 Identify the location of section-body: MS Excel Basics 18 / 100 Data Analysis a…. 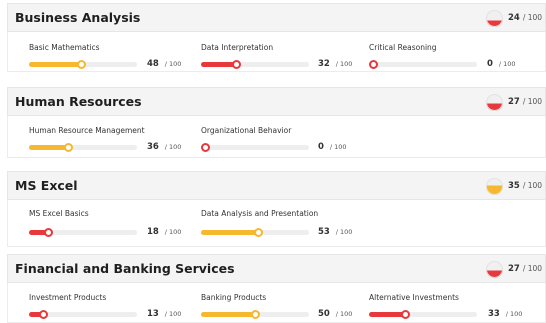
(276, 223).